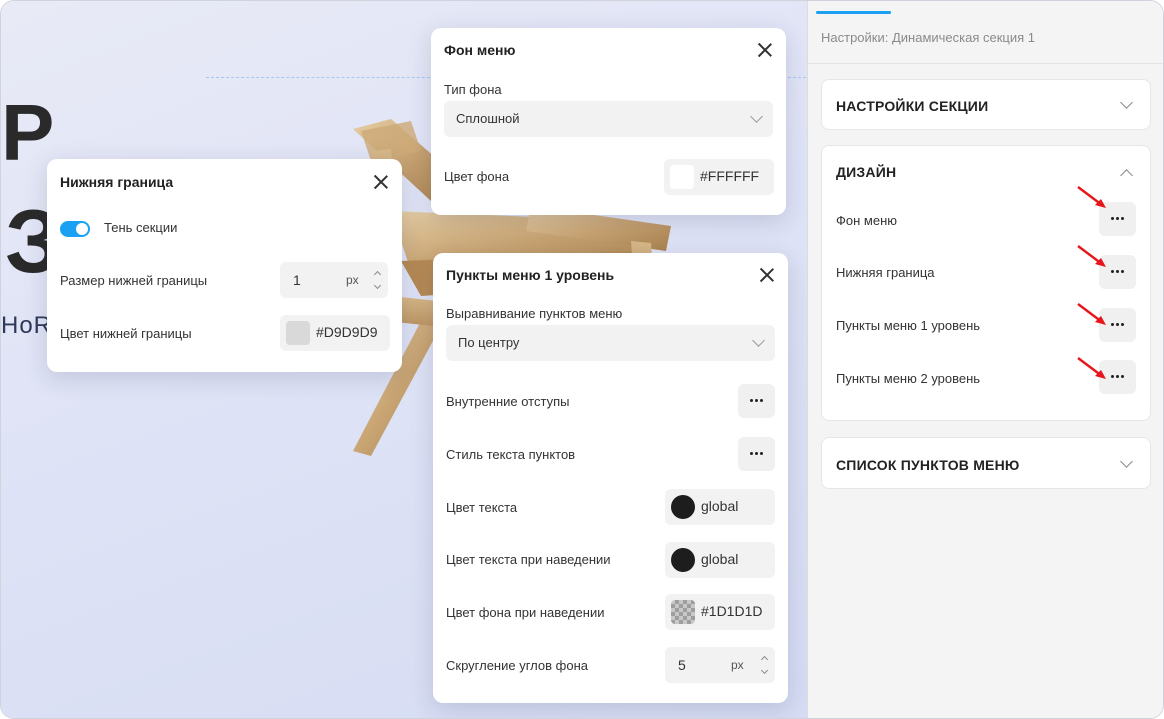  Describe the element at coordinates (1126, 175) in the screenshot. I see `chevron-up-icon` at that location.